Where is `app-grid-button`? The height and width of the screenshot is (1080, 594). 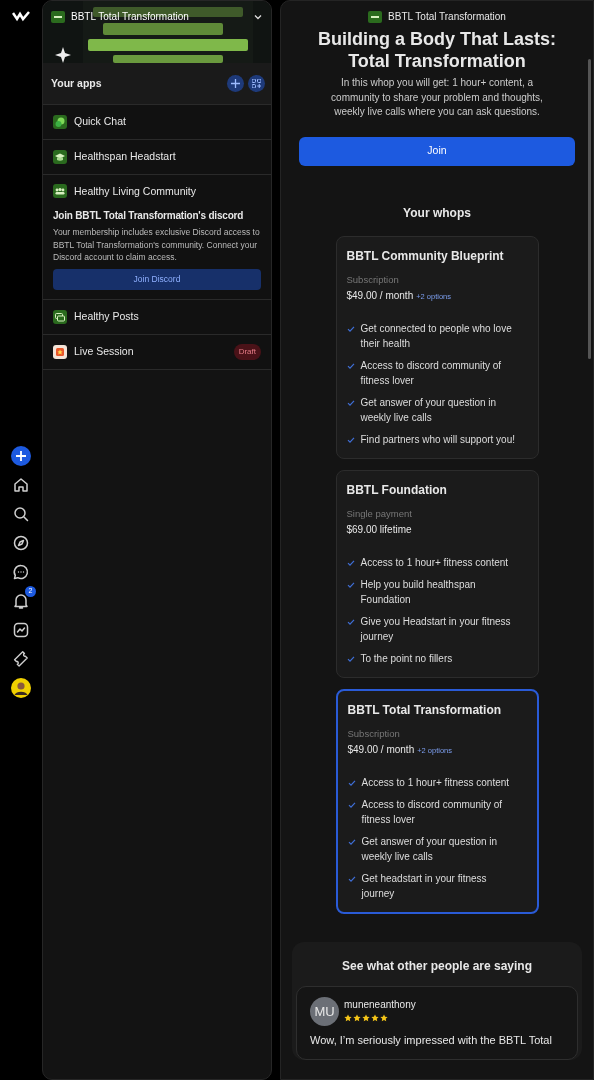
app-grid-button is located at coordinates (256, 83).